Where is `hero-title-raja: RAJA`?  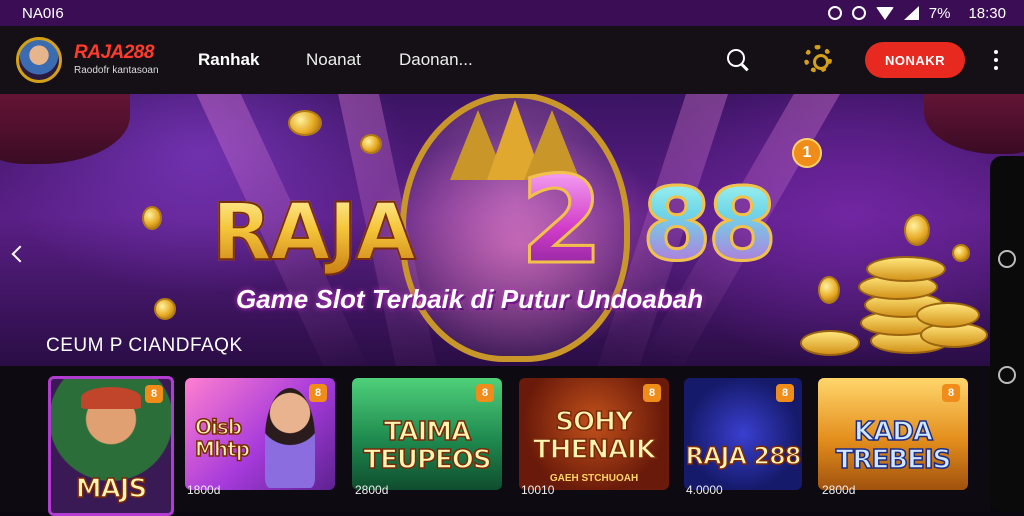
hero-title-raja: RAJA is located at coordinates (314, 233).